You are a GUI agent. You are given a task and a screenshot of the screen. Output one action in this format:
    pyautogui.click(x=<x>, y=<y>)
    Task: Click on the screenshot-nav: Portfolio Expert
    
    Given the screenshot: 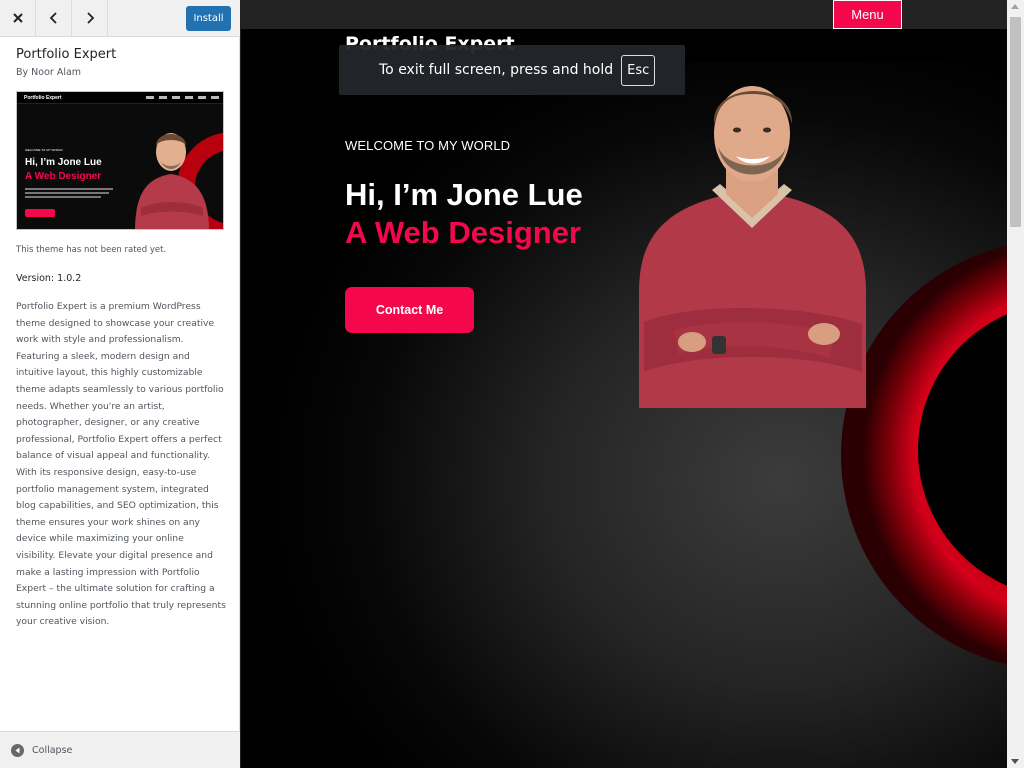 What is the action you would take?
    pyautogui.click(x=120, y=98)
    